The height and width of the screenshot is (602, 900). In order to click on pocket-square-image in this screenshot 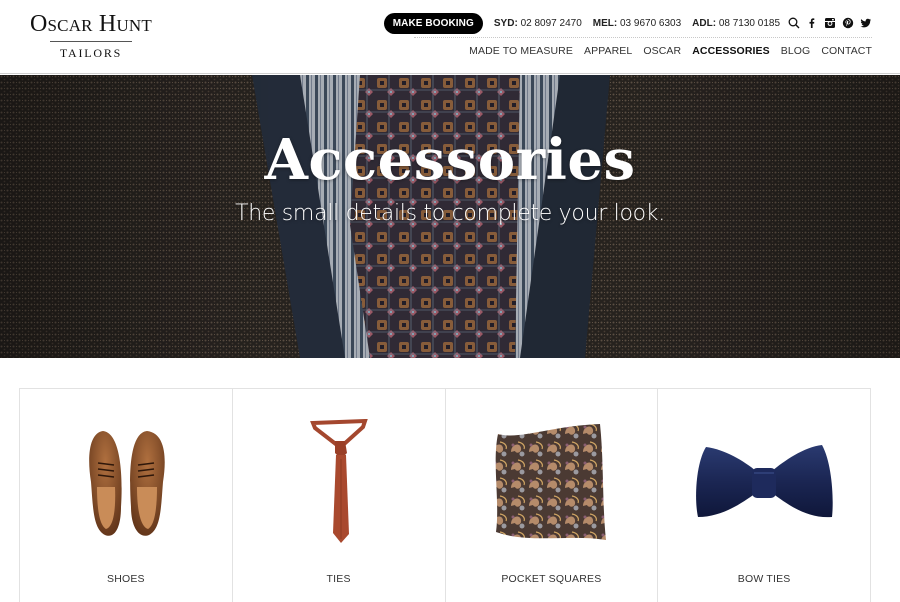, I will do `click(552, 483)`.